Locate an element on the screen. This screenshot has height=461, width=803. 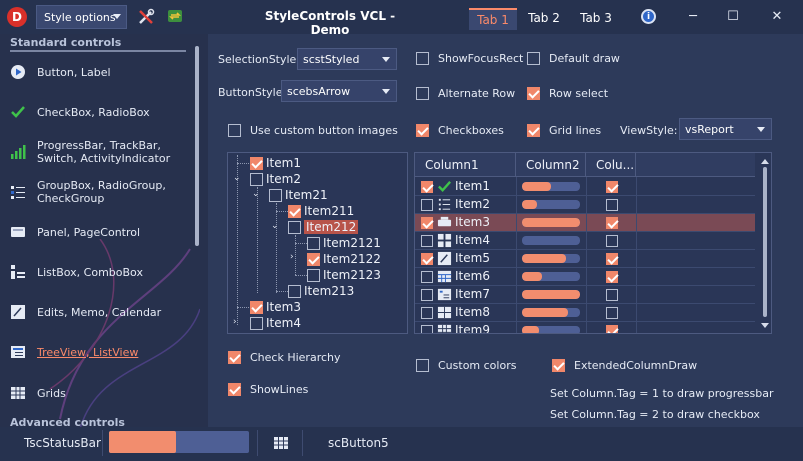
tree-node: Item2122 is located at coordinates (344, 259).